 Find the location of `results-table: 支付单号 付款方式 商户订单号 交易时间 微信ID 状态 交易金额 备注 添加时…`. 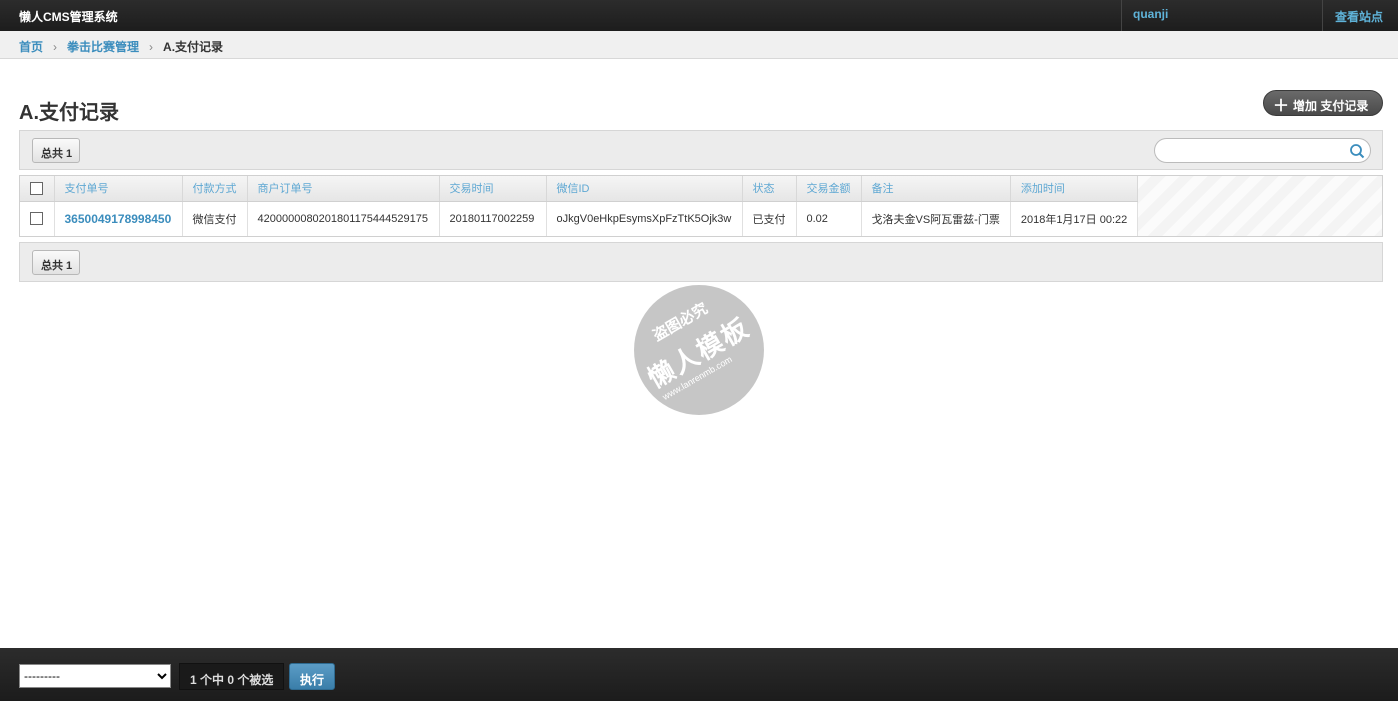

results-table: 支付单号 付款方式 商户订单号 交易时间 微信ID 状态 交易金额 备注 添加时… is located at coordinates (579, 206).